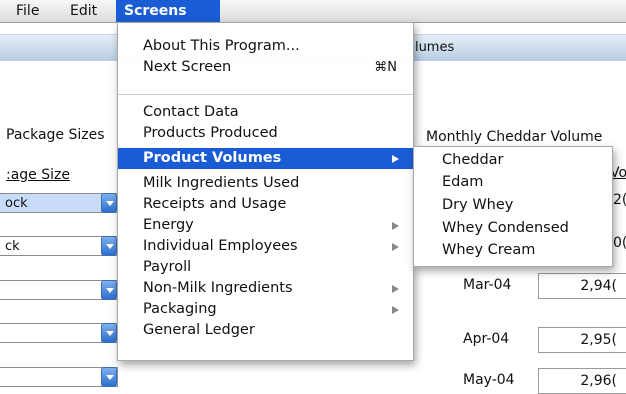 The image size is (626, 394). What do you see at coordinates (486, 339) in the screenshot?
I see `month-label: Apr-04` at bounding box center [486, 339].